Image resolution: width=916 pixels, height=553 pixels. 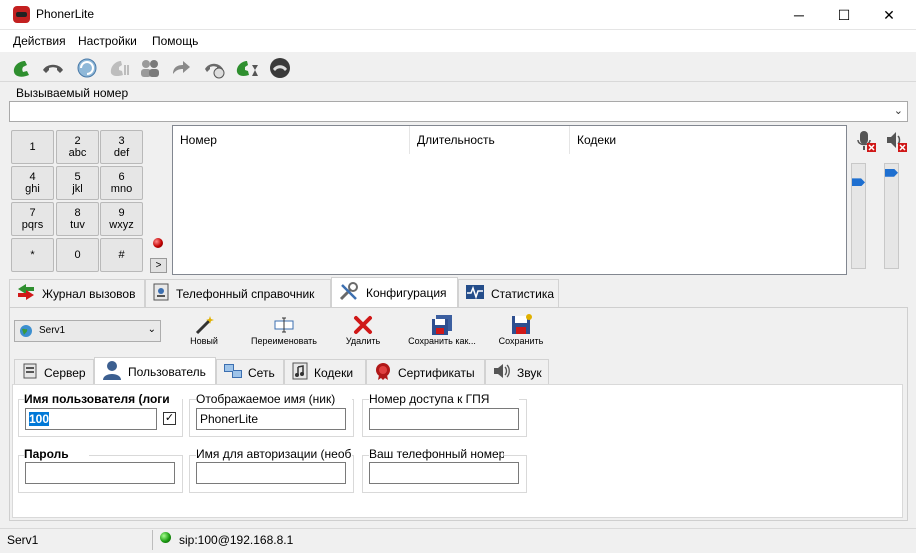 I want to click on key-6: 6 mno, so click(x=121, y=183).